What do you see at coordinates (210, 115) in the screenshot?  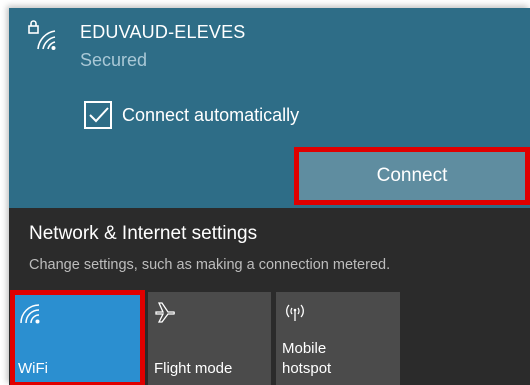 I see `connect-automatically-label: Connect automatically` at bounding box center [210, 115].